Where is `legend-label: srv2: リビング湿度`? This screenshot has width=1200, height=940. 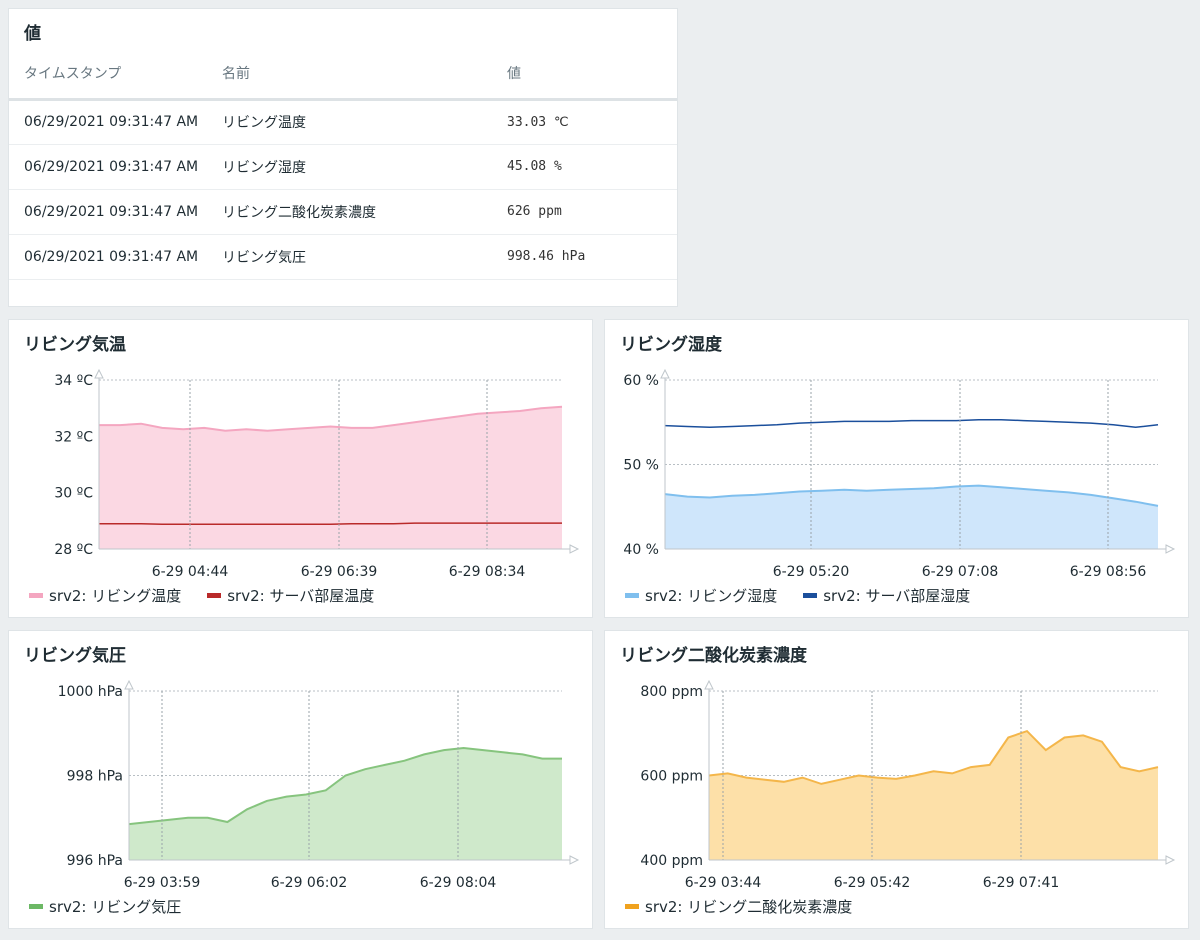
legend-label: srv2: リビング湿度 is located at coordinates (711, 596).